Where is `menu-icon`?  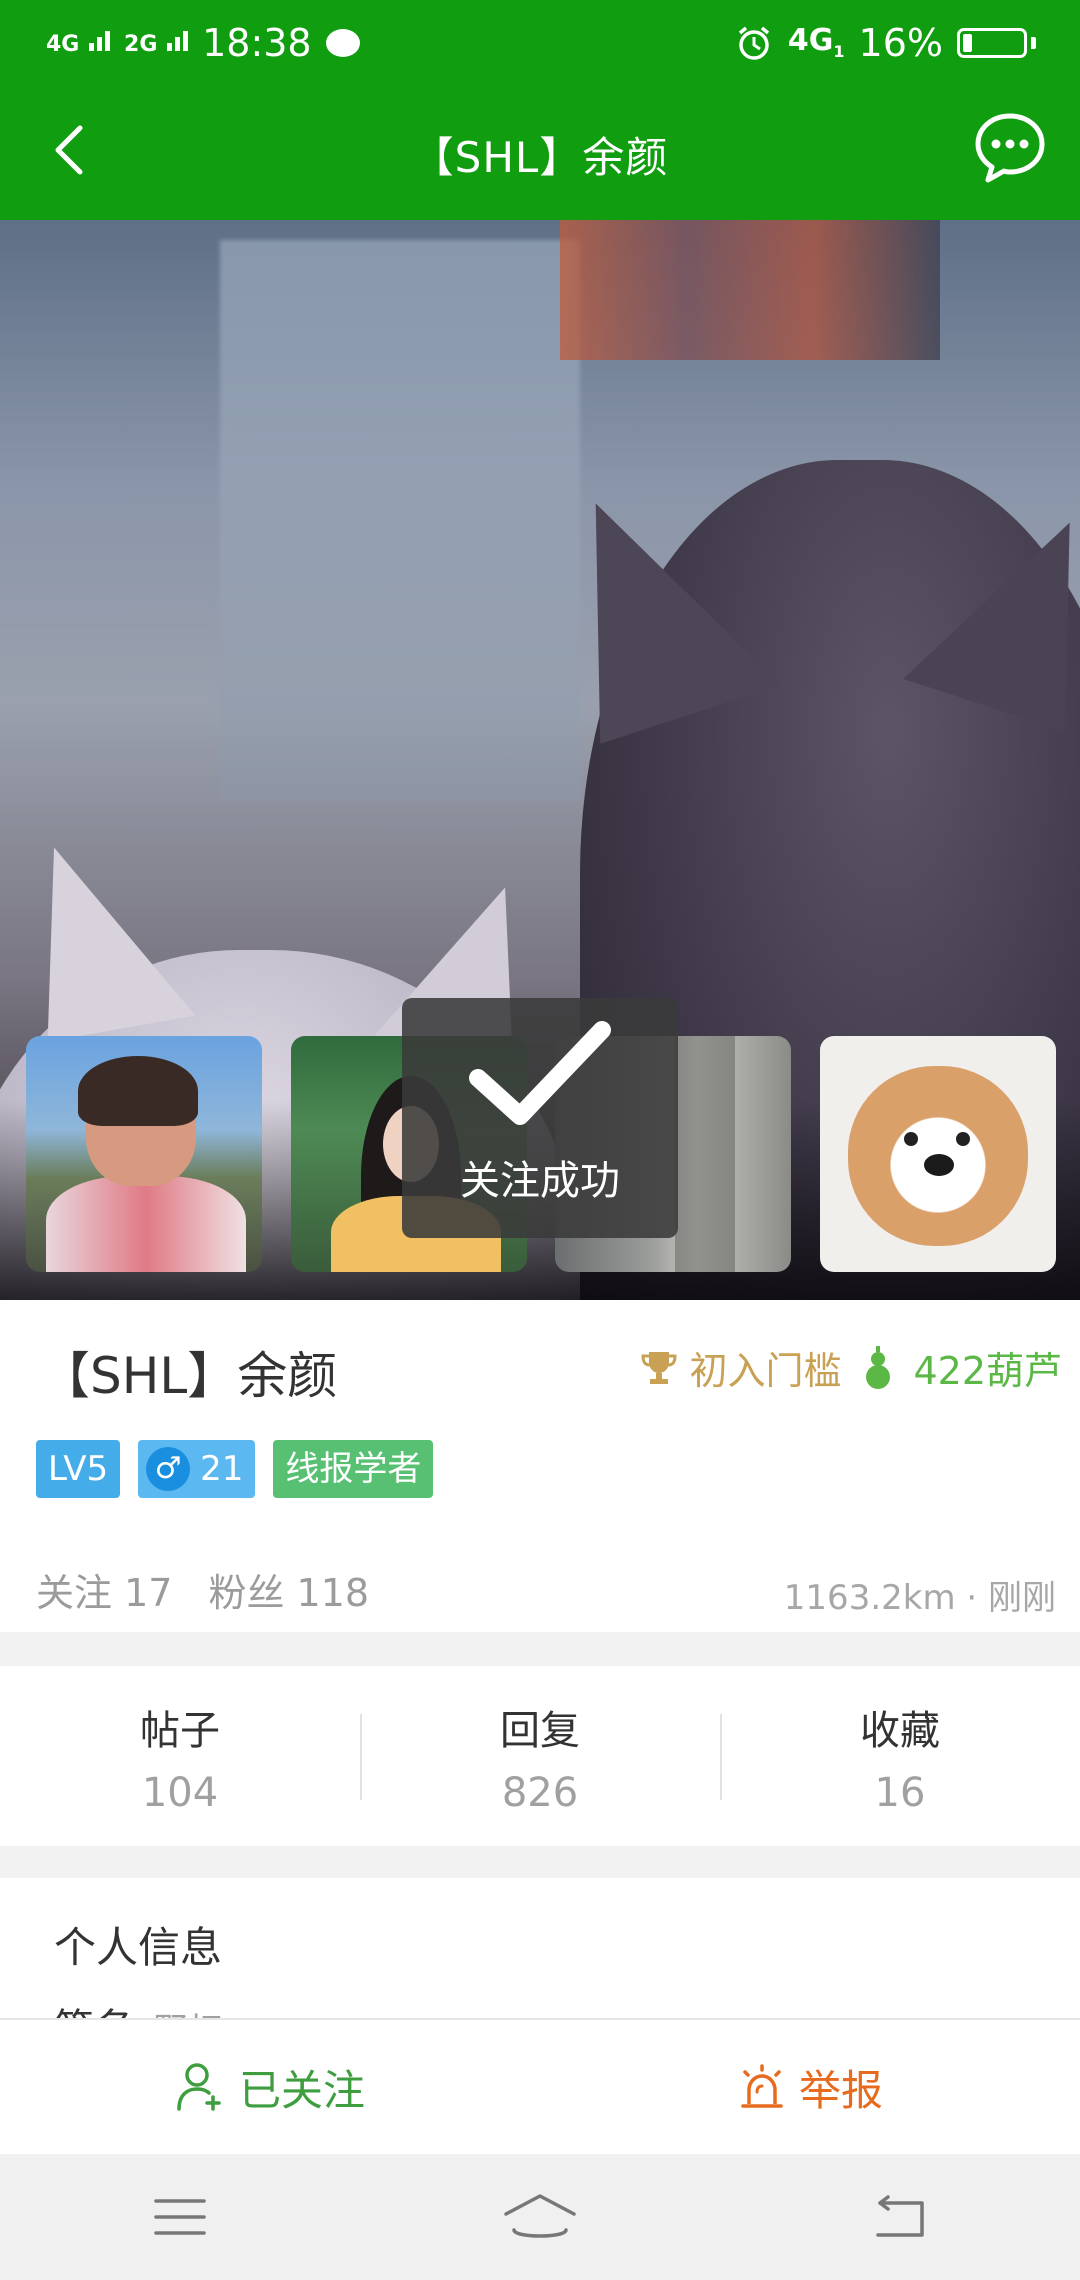
menu-icon is located at coordinates (180, 2217).